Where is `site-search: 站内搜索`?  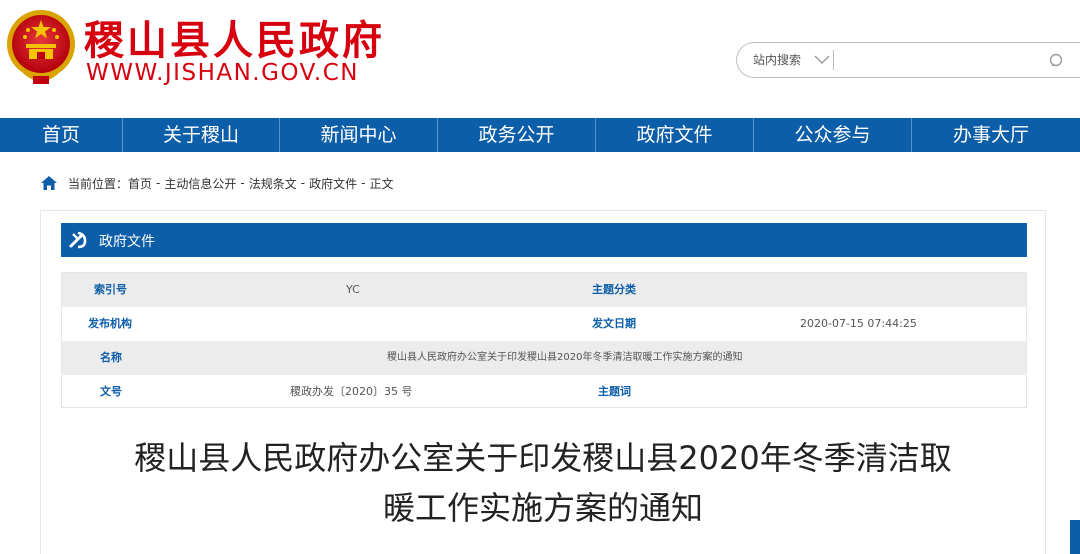 site-search: 站内搜索 is located at coordinates (908, 60).